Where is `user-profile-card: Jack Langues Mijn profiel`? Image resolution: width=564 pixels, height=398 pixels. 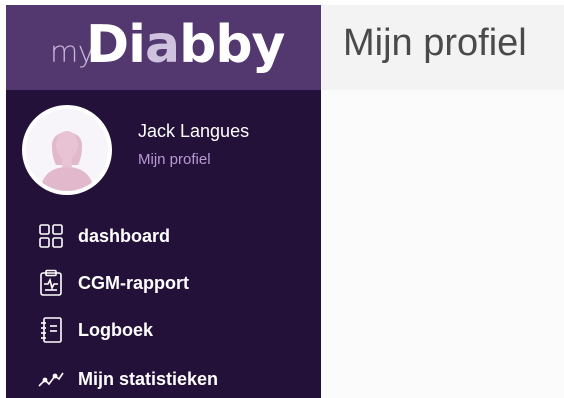
user-profile-card: Jack Langues Mijn profiel is located at coordinates (169, 152).